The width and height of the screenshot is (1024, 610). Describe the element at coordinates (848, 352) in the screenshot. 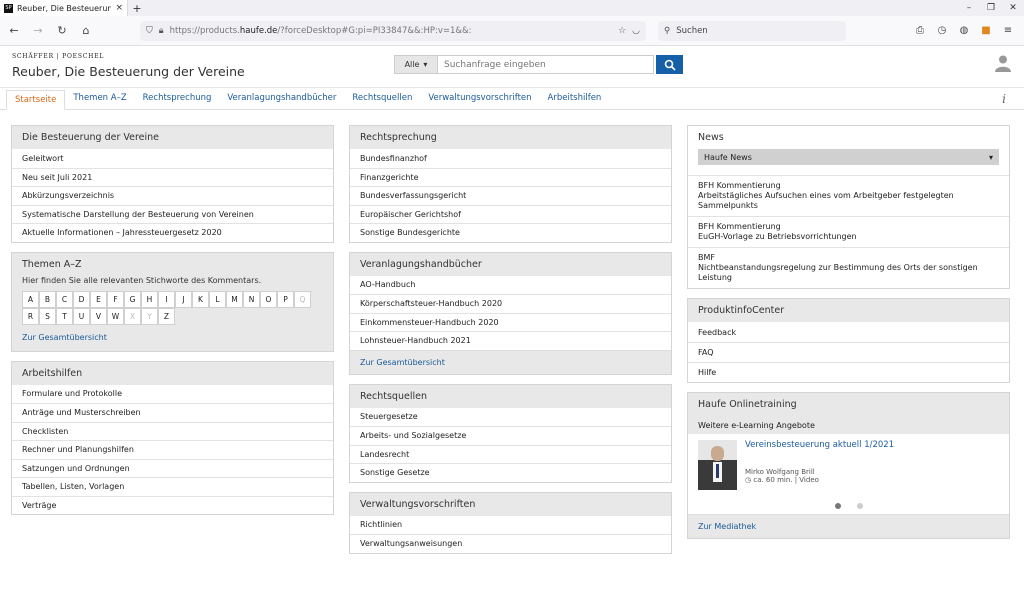

I see `list-item: FAQ` at that location.